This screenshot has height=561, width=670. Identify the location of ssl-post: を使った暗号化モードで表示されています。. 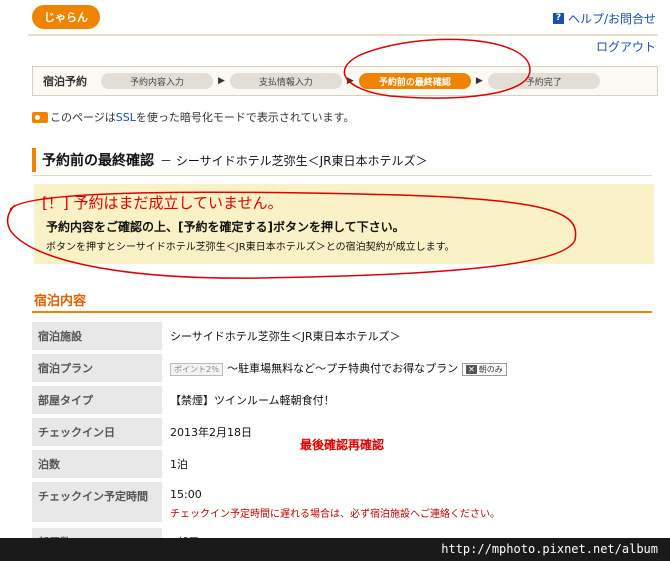
(245, 117).